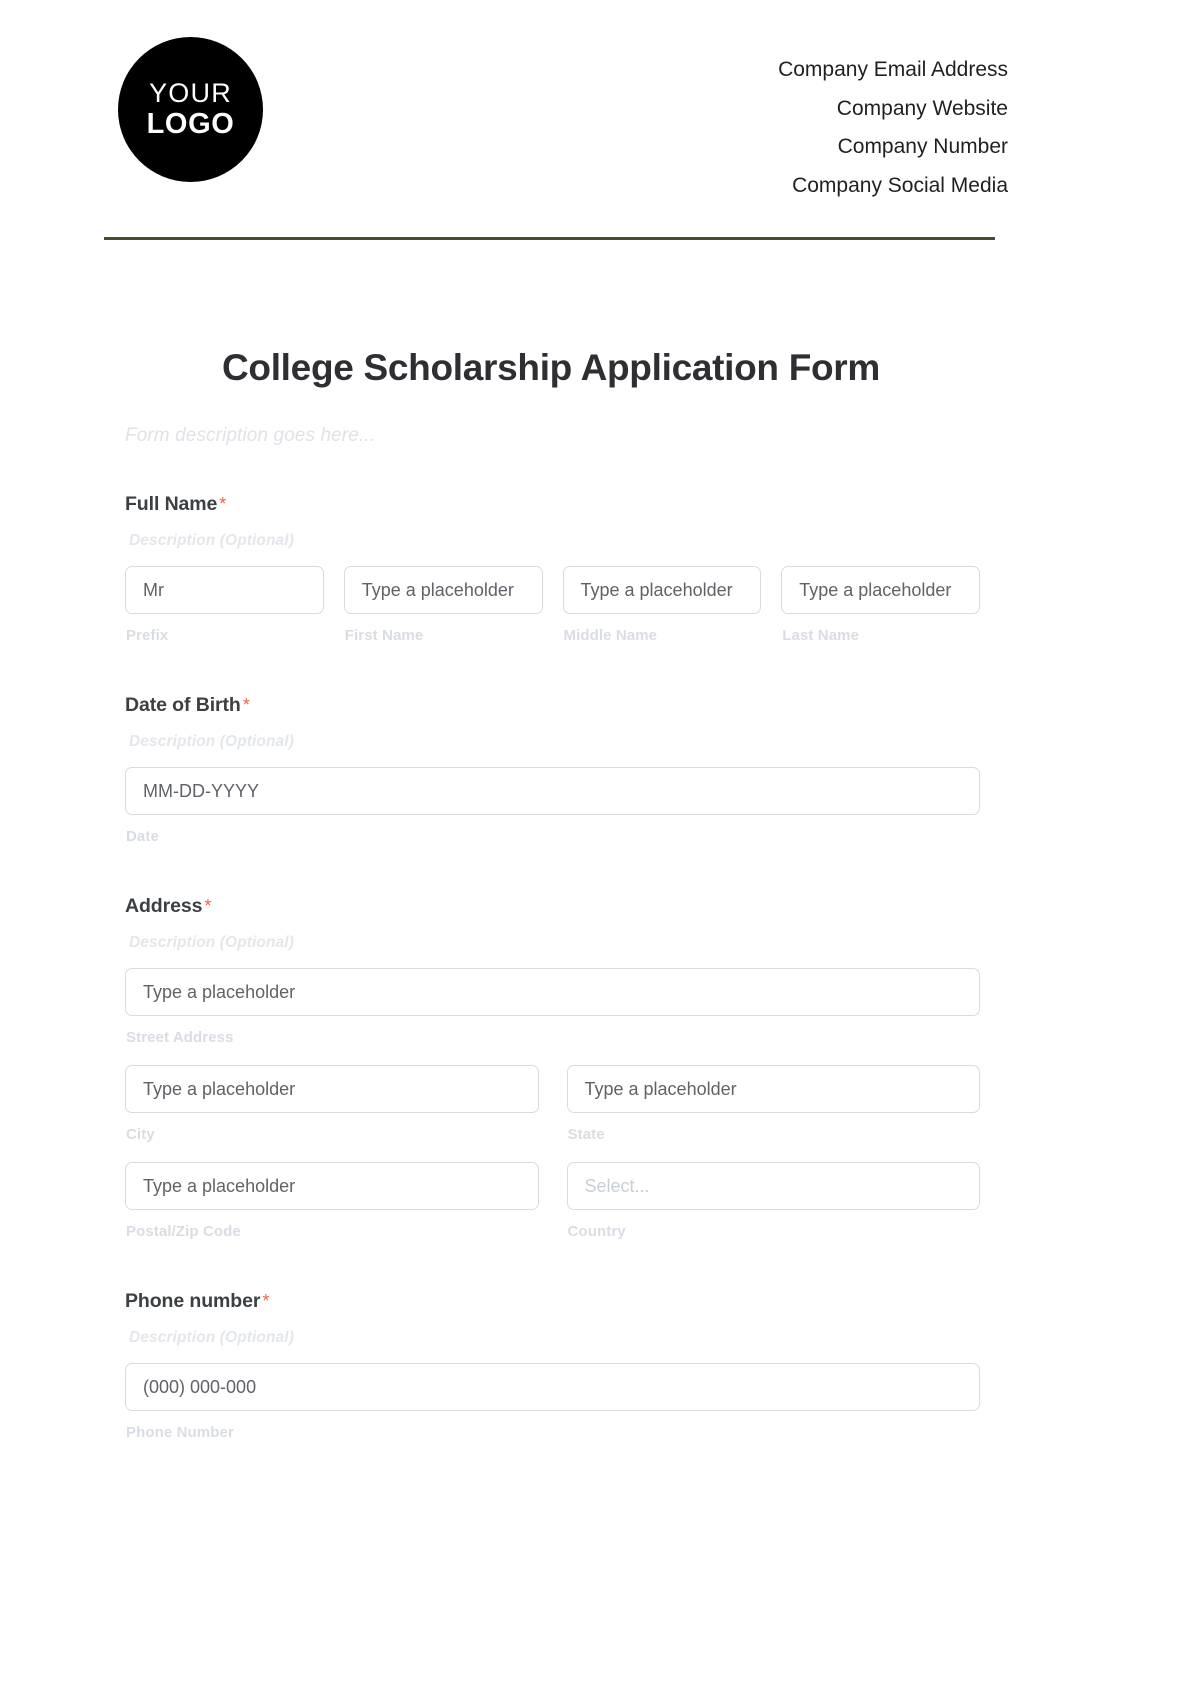  I want to click on sub-label-first-name: First Name, so click(384, 635).